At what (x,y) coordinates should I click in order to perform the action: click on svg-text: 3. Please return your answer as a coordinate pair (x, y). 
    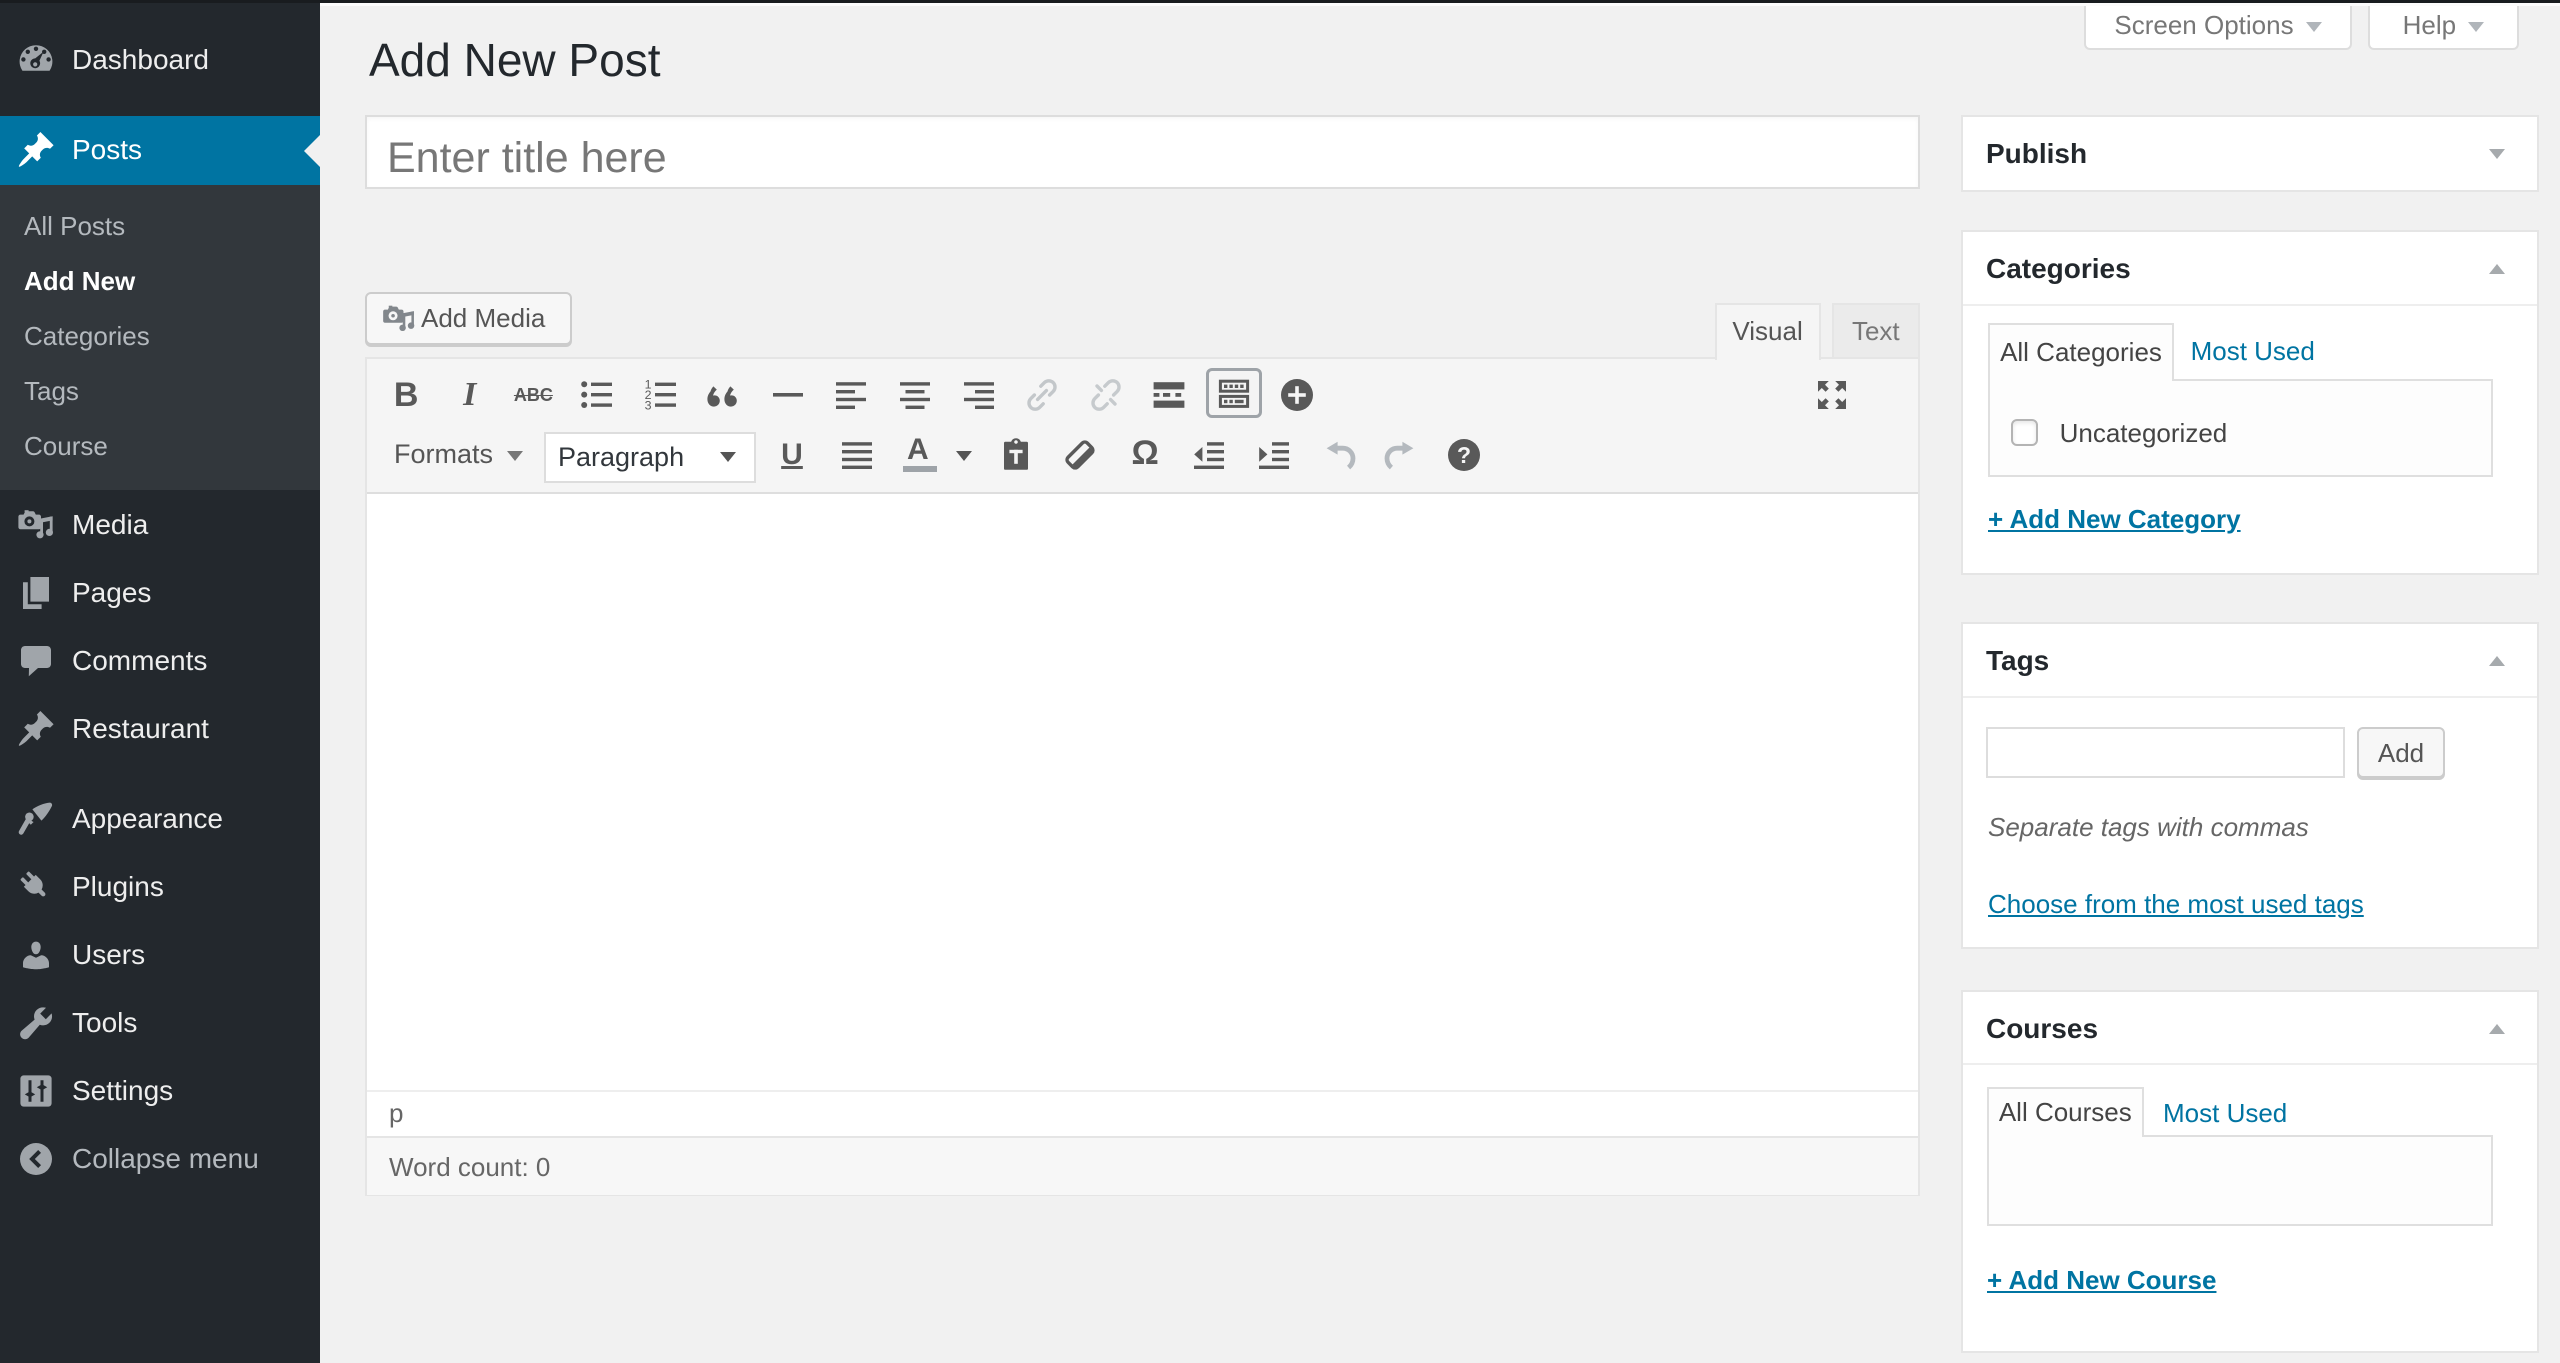
    Looking at the image, I should click on (647, 405).